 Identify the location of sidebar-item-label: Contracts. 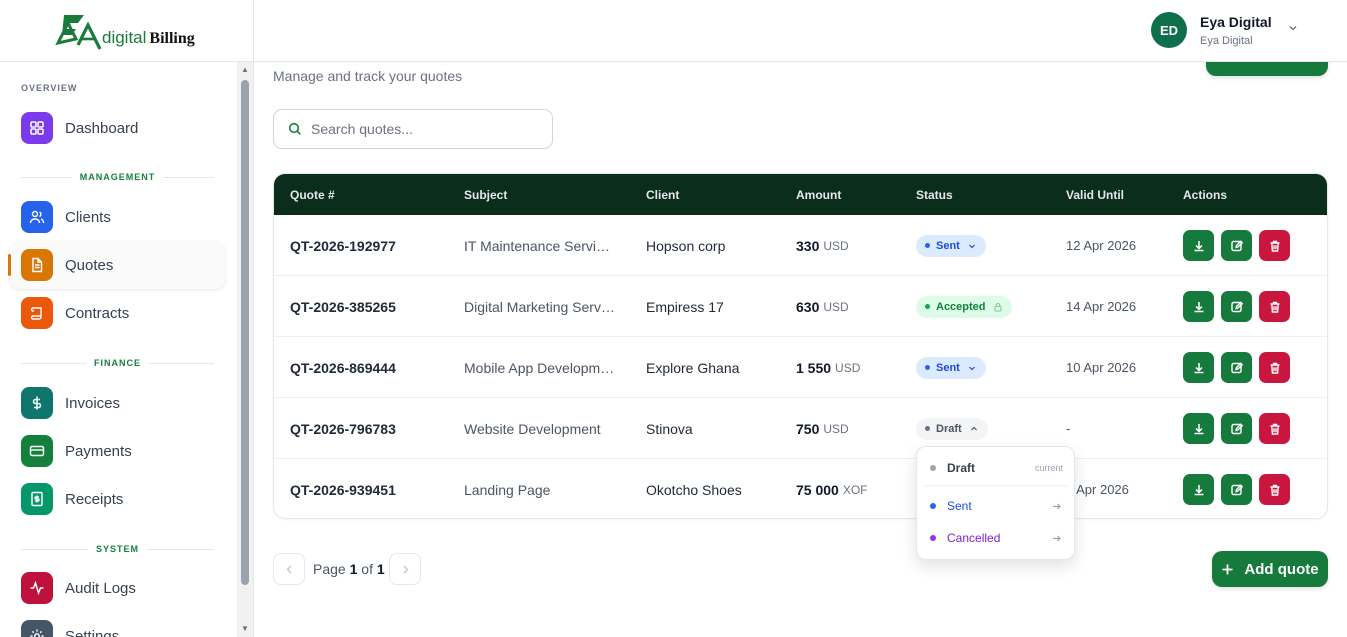
(97, 313).